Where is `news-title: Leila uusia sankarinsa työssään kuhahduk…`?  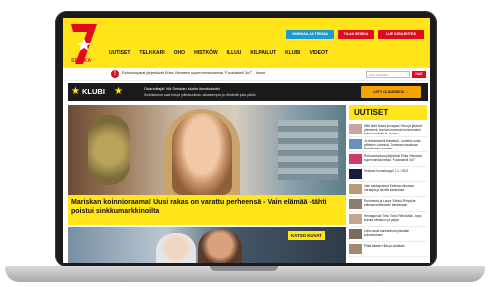
news-title: Leila uusia sankarinsa työssään kuhahduk… is located at coordinates (395, 234).